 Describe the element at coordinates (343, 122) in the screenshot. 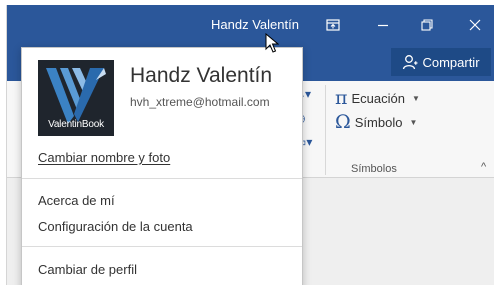

I see `omega-icon: Ω` at that location.